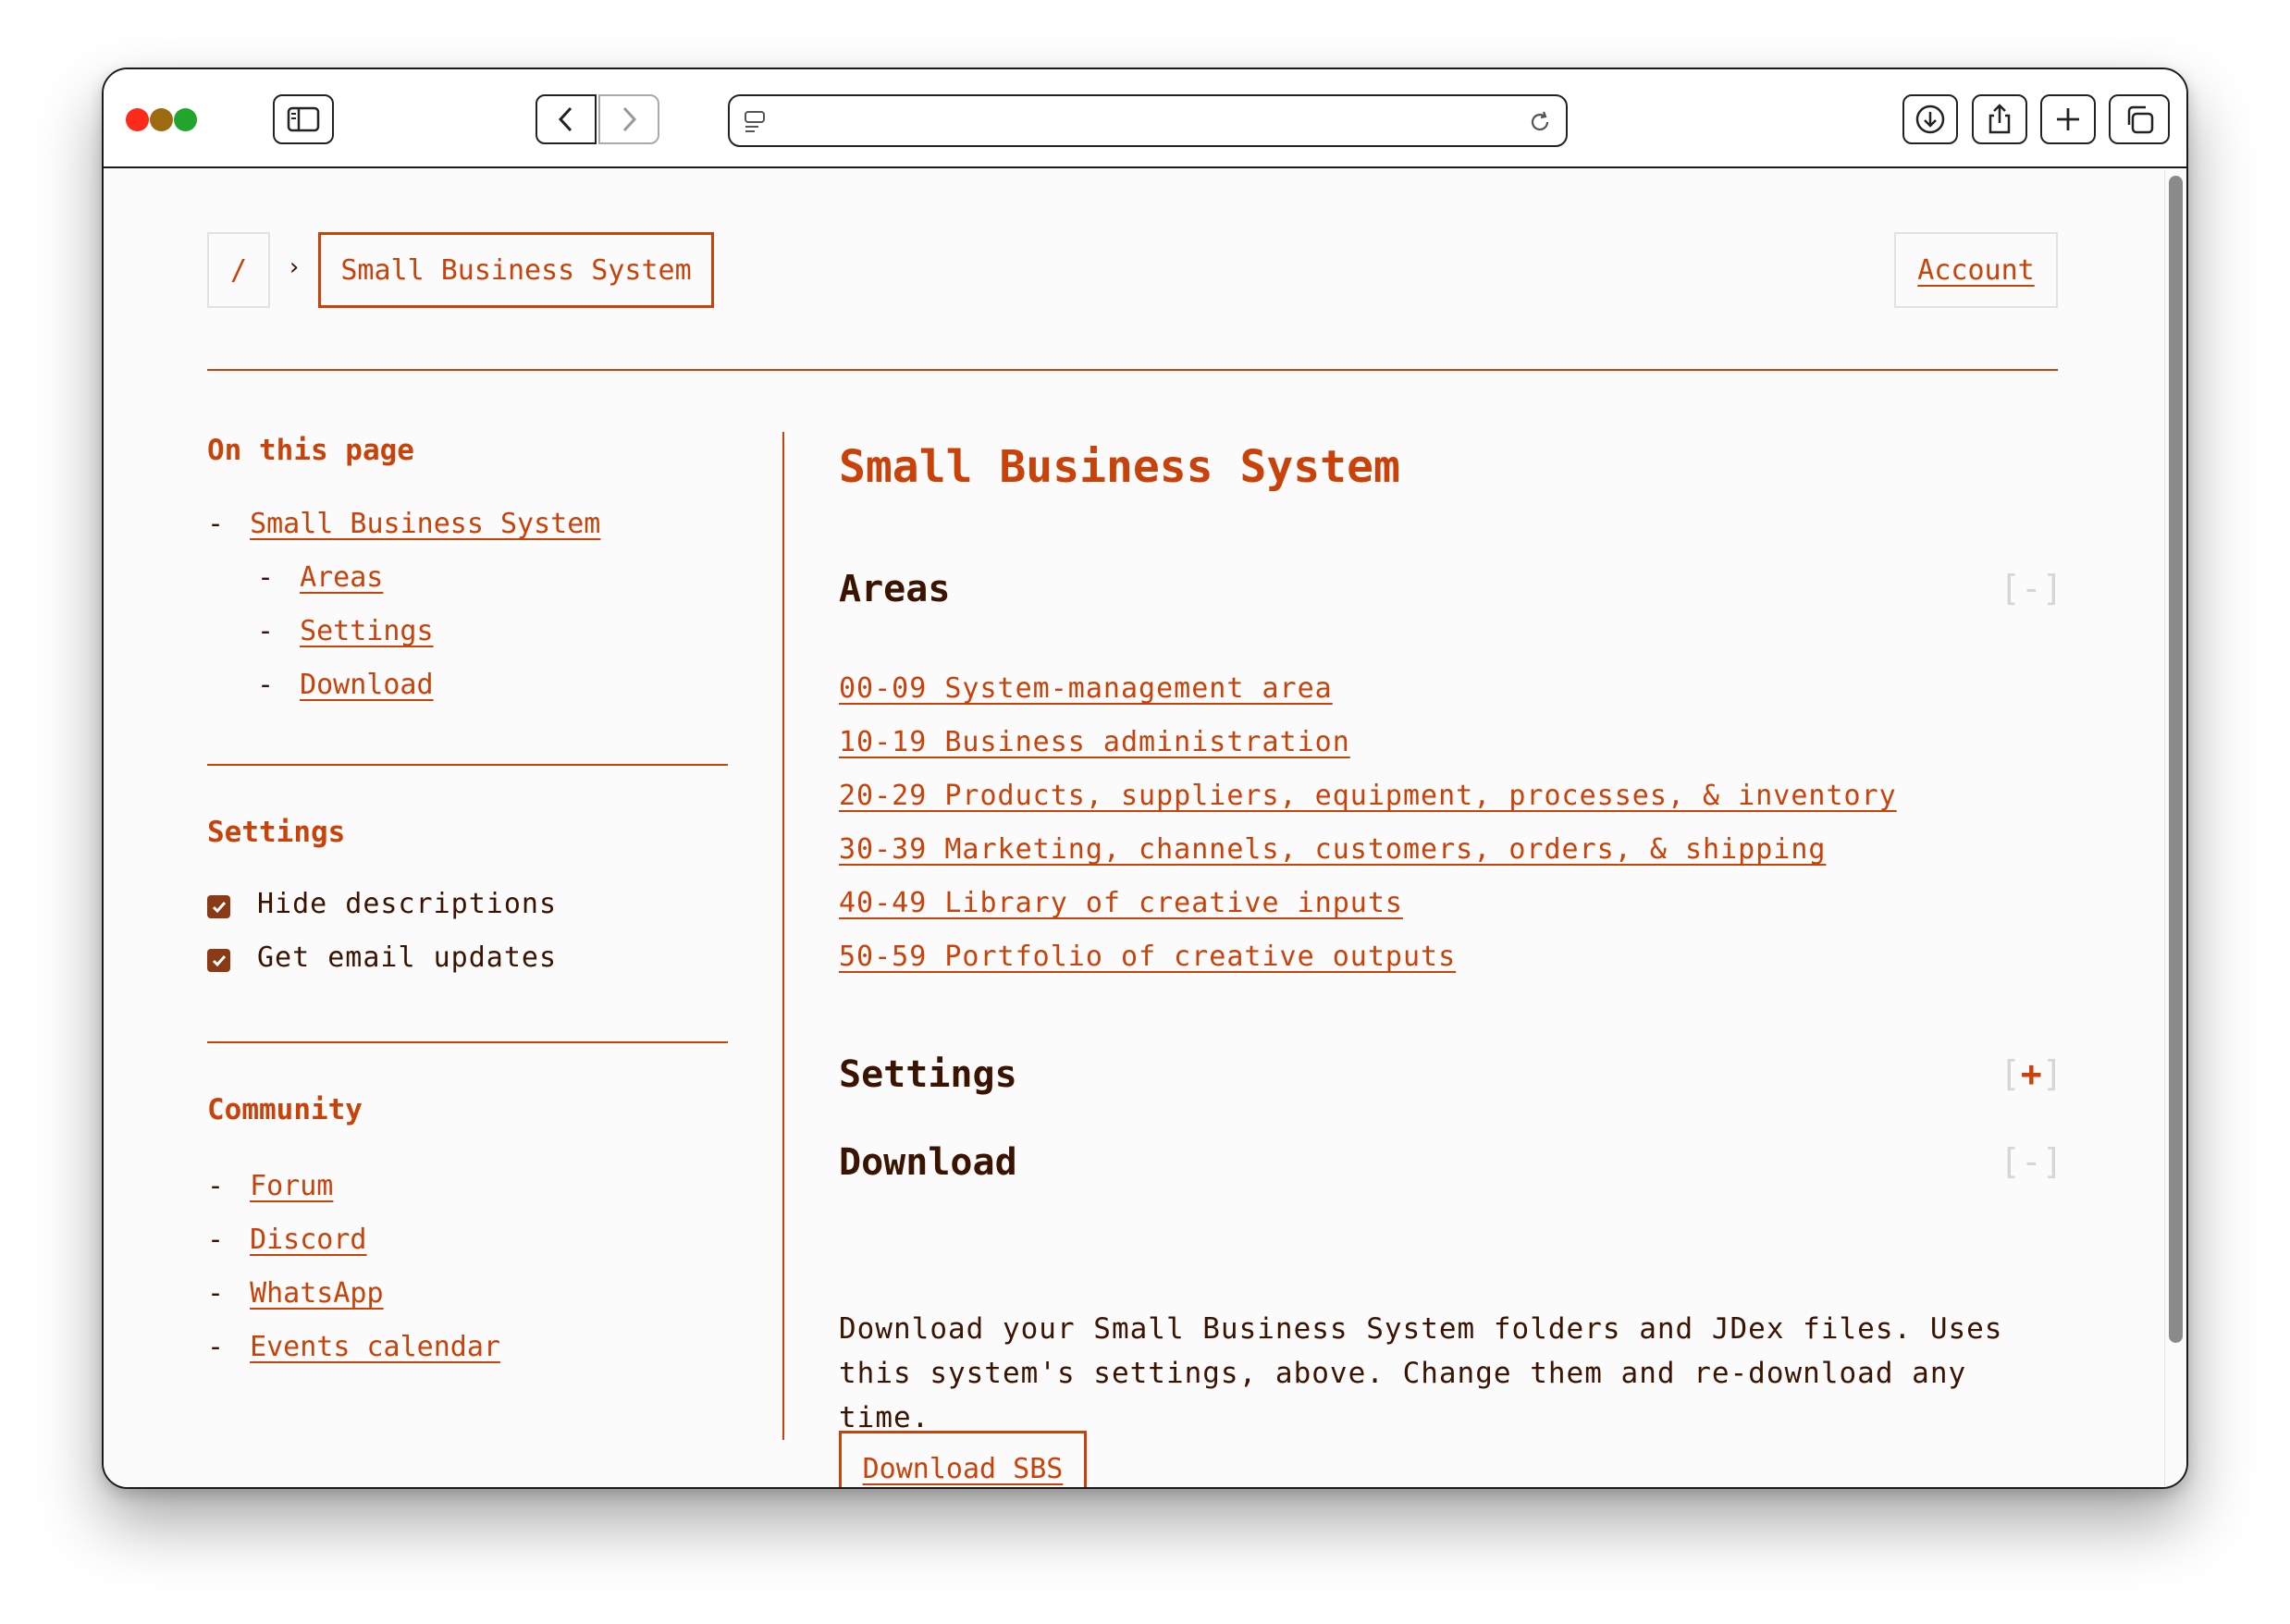  I want to click on page-title: Small Business System, so click(1119, 467).